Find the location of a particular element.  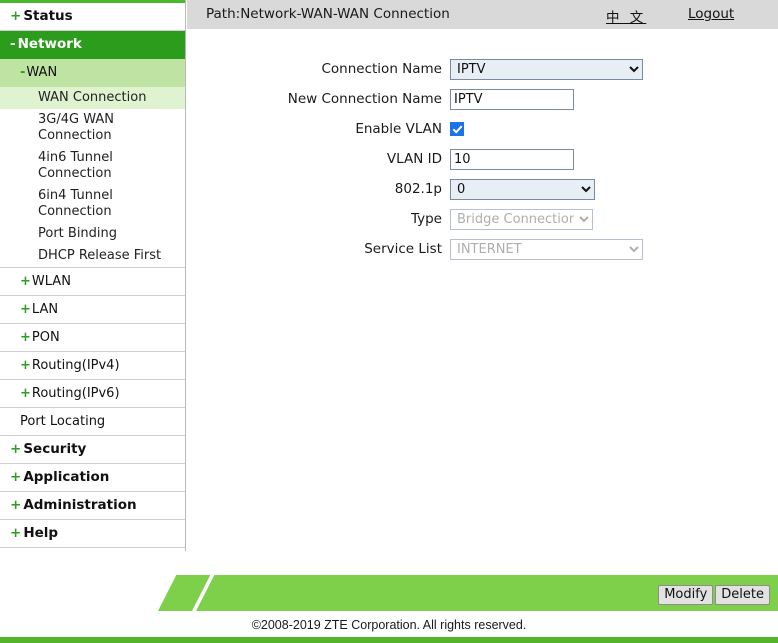

sidebar-item-label: WAN is located at coordinates (42, 72).